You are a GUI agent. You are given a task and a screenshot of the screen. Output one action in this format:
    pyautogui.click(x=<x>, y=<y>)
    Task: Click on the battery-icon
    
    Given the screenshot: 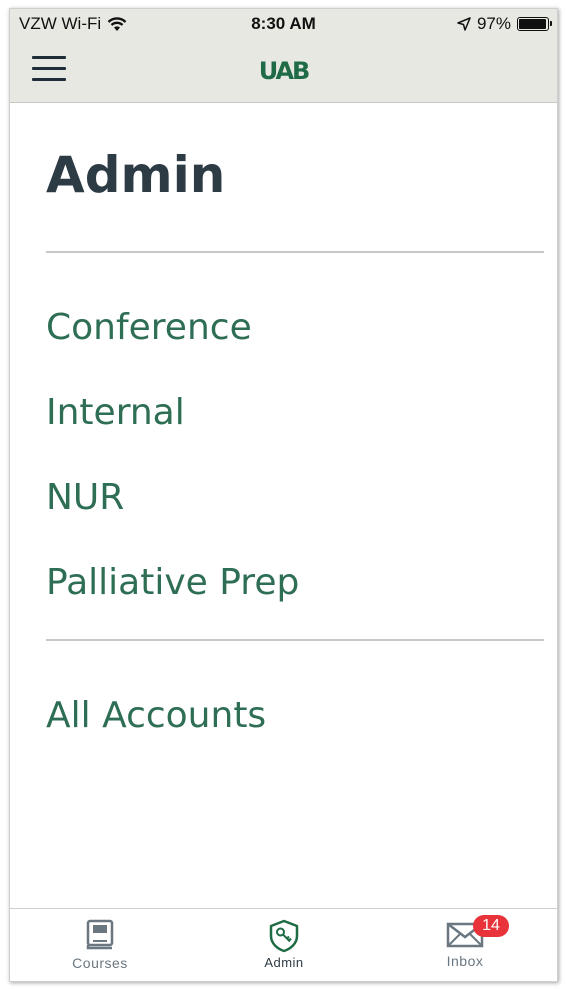 What is the action you would take?
    pyautogui.click(x=534, y=24)
    